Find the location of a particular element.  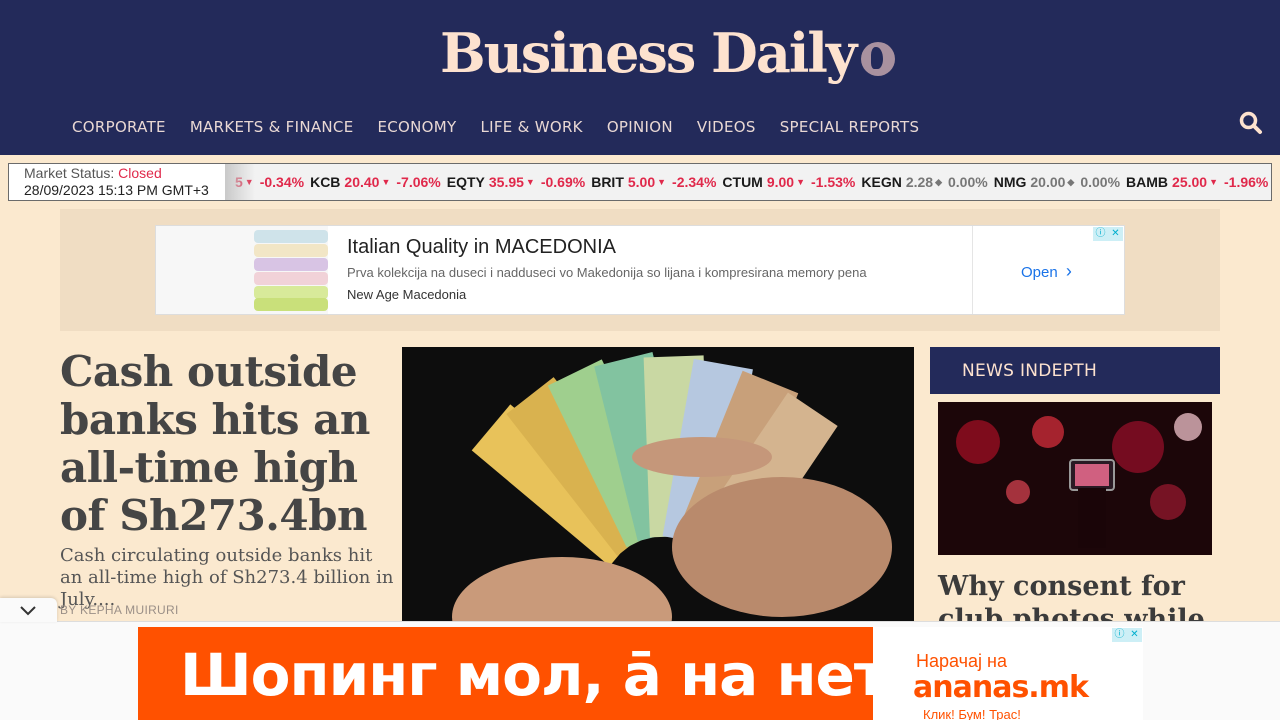

collapse-ad-button is located at coordinates (28, 610).